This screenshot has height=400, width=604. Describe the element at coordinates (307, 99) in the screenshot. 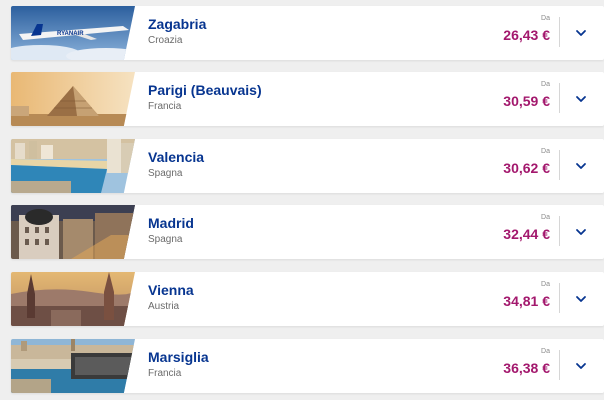

I see `destination-card-parigi: Parigi (Beauvais) Francia Da 30,59 €` at that location.